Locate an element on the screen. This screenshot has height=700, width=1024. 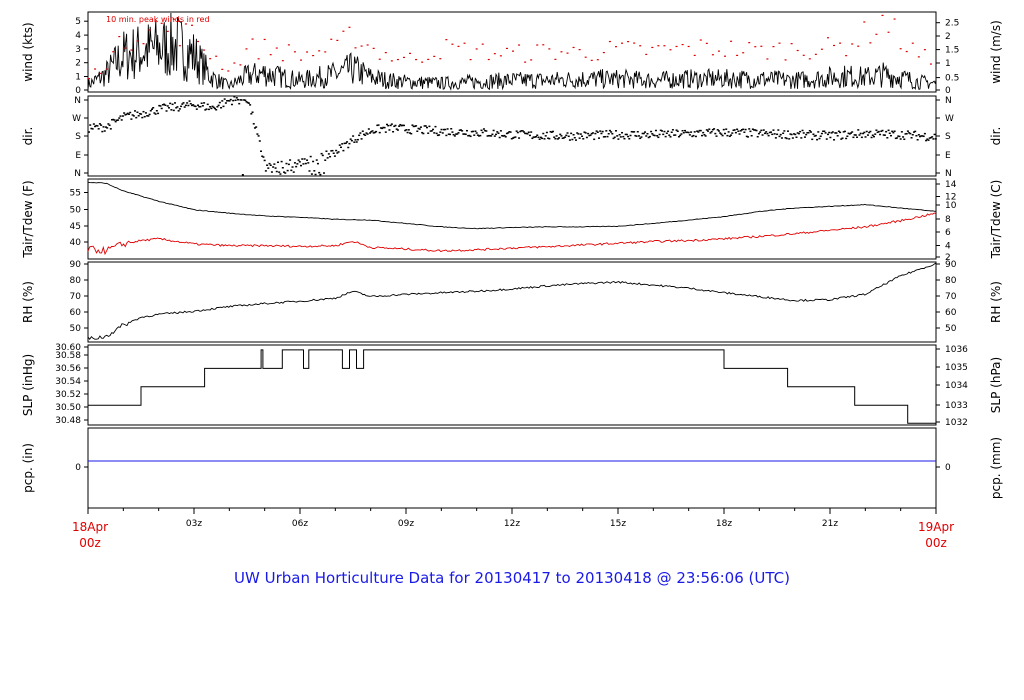
dir-left-axis-label: dir. is located at coordinates (28, 136).